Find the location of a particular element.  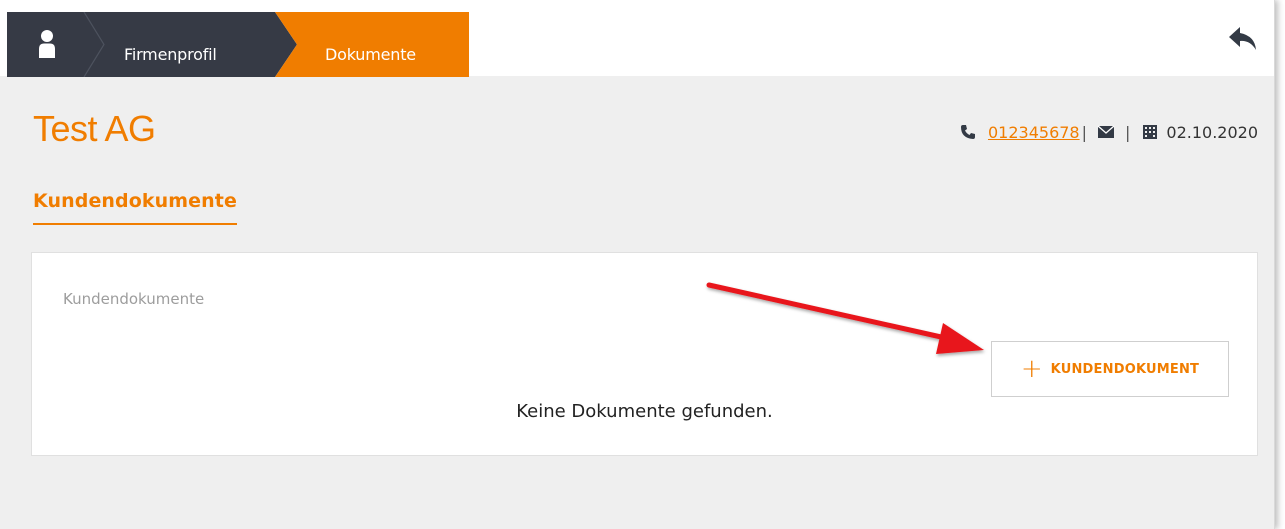

annotation-arrow is located at coordinates (845, 318).